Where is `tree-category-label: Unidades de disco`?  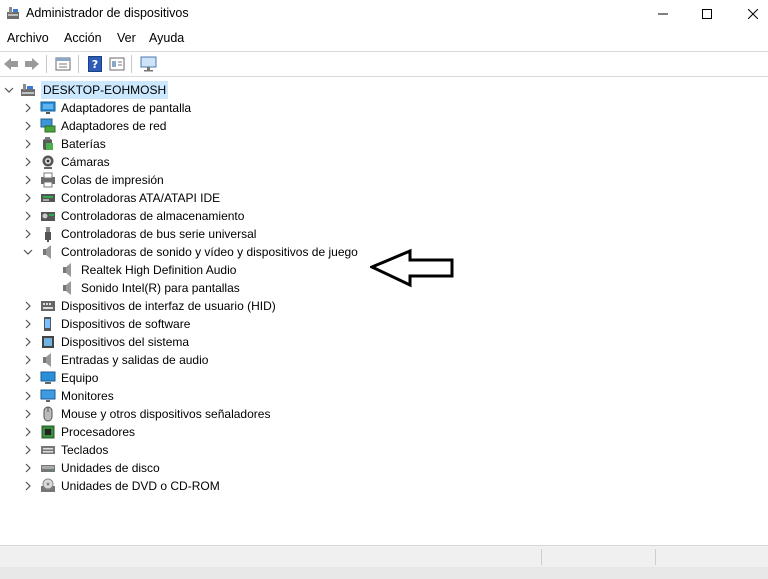
tree-category-label: Unidades de disco is located at coordinates (110, 468).